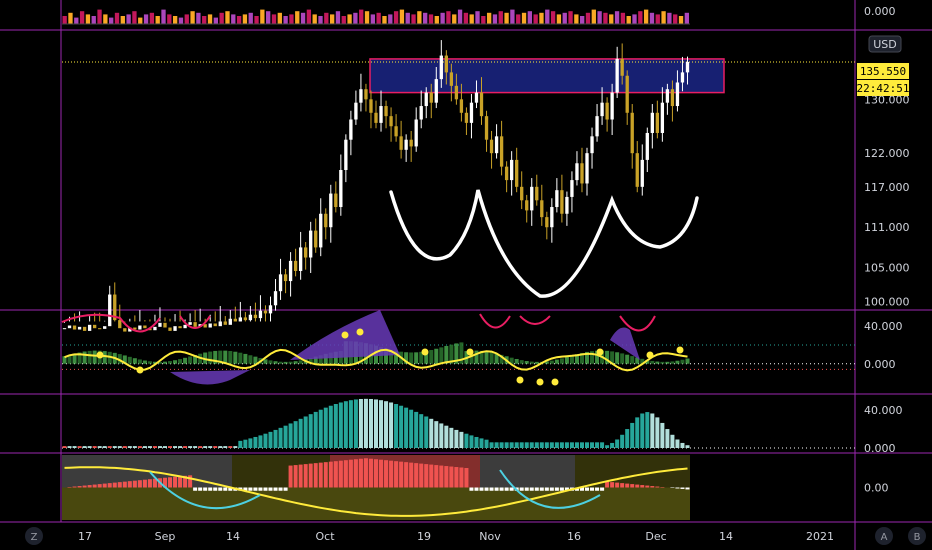 Image resolution: width=932 pixels, height=550 pixels. Describe the element at coordinates (876, 488) in the screenshot. I see `osc3-axis-tick: 0.00` at that location.